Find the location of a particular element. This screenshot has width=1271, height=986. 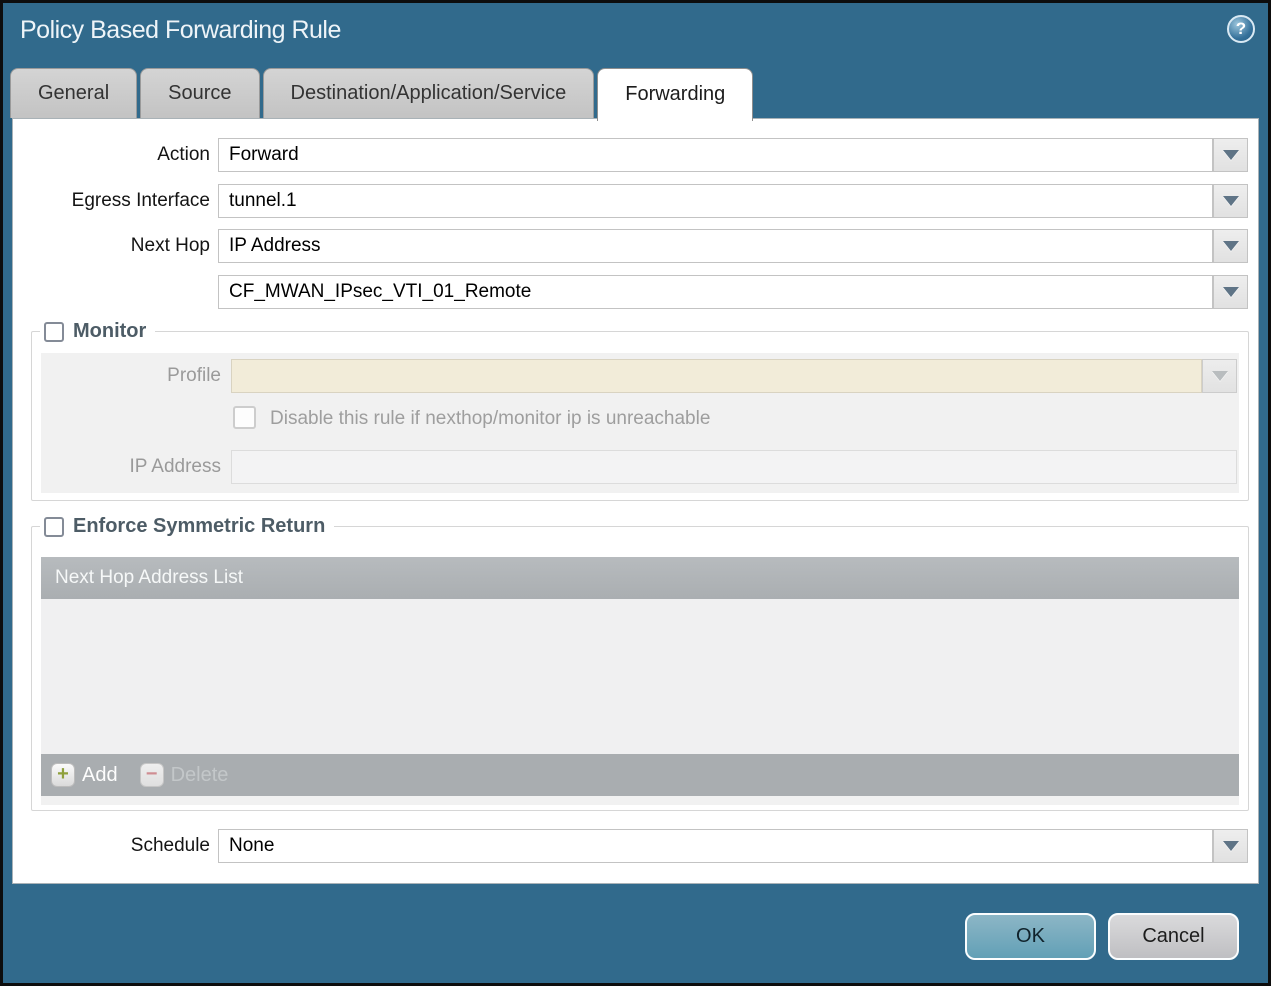

egress-interface-dropdown-button is located at coordinates (1230, 201).